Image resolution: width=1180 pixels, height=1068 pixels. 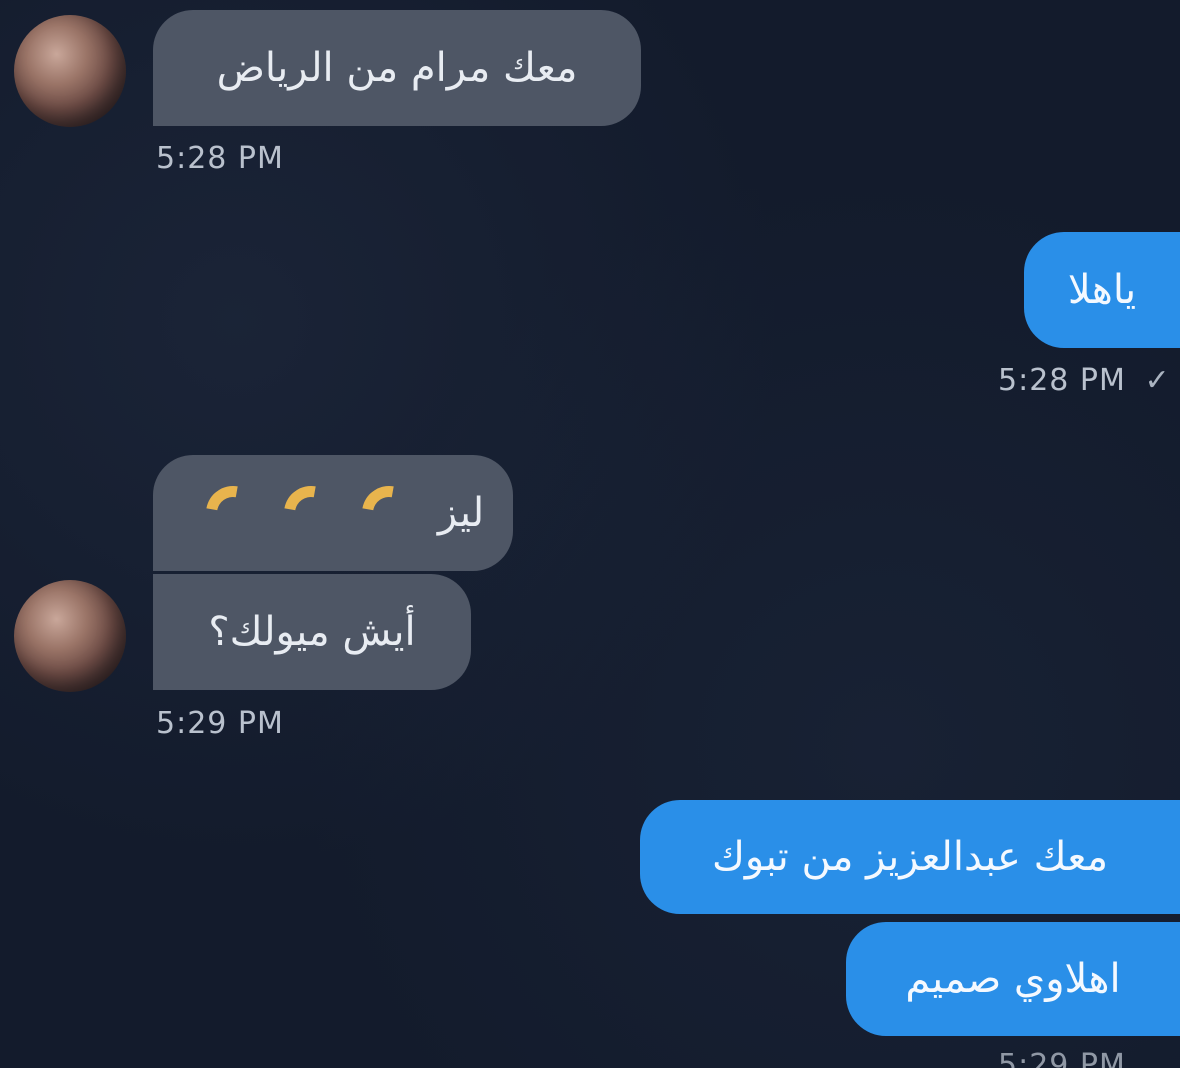 I want to click on message-bubble-incoming: أيش ميولك؟, so click(x=312, y=632).